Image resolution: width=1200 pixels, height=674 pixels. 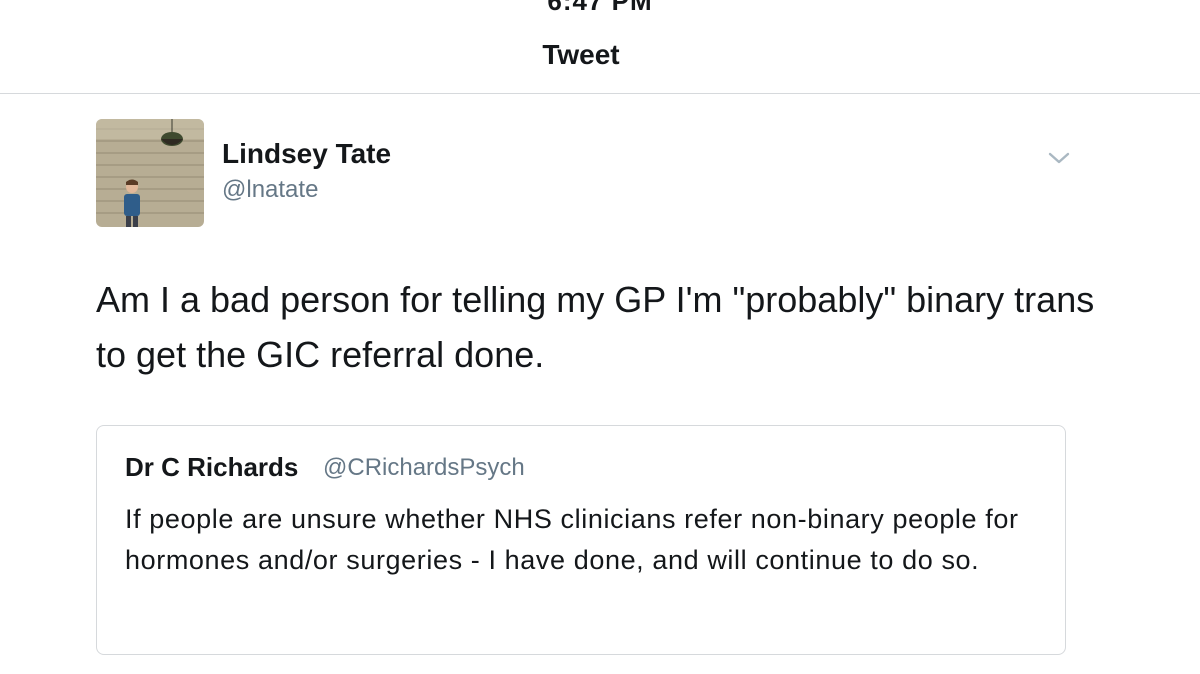 I want to click on quoted-author-handle: @CRichardsPsych, so click(x=424, y=467).